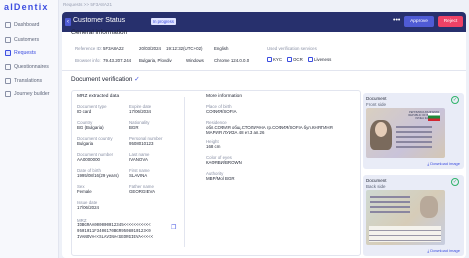 The height and width of the screenshot is (258, 469). I want to click on field-value: 17/06/2034, so click(140, 111).